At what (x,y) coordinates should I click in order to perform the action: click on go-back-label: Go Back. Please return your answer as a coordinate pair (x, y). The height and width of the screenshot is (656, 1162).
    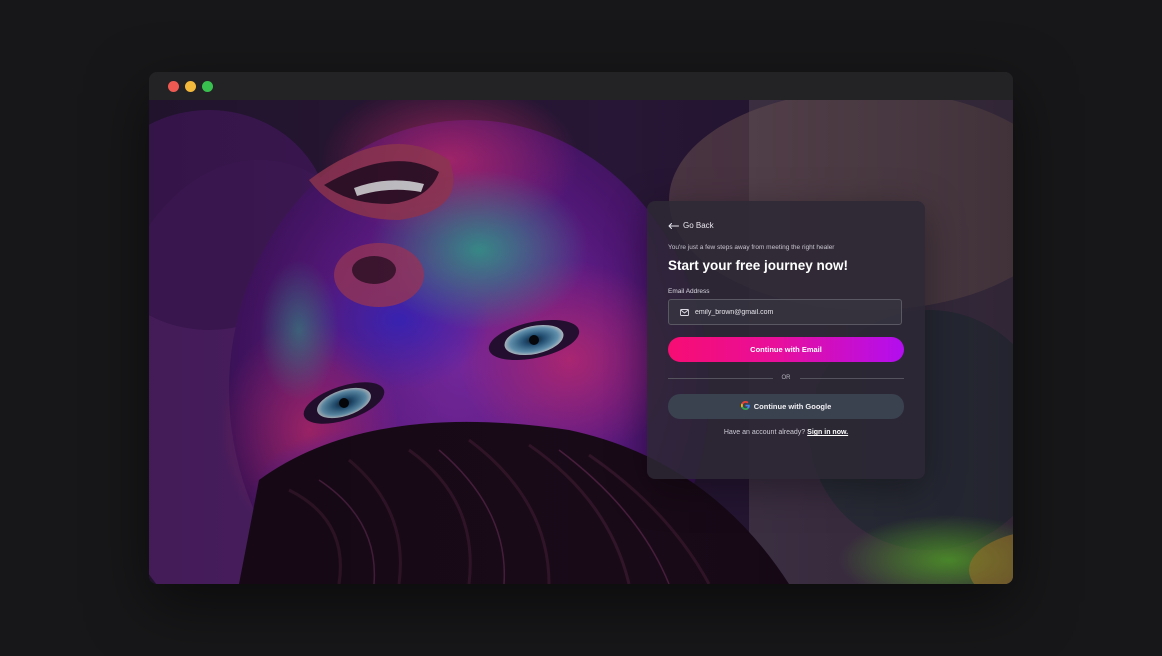
    Looking at the image, I should click on (698, 225).